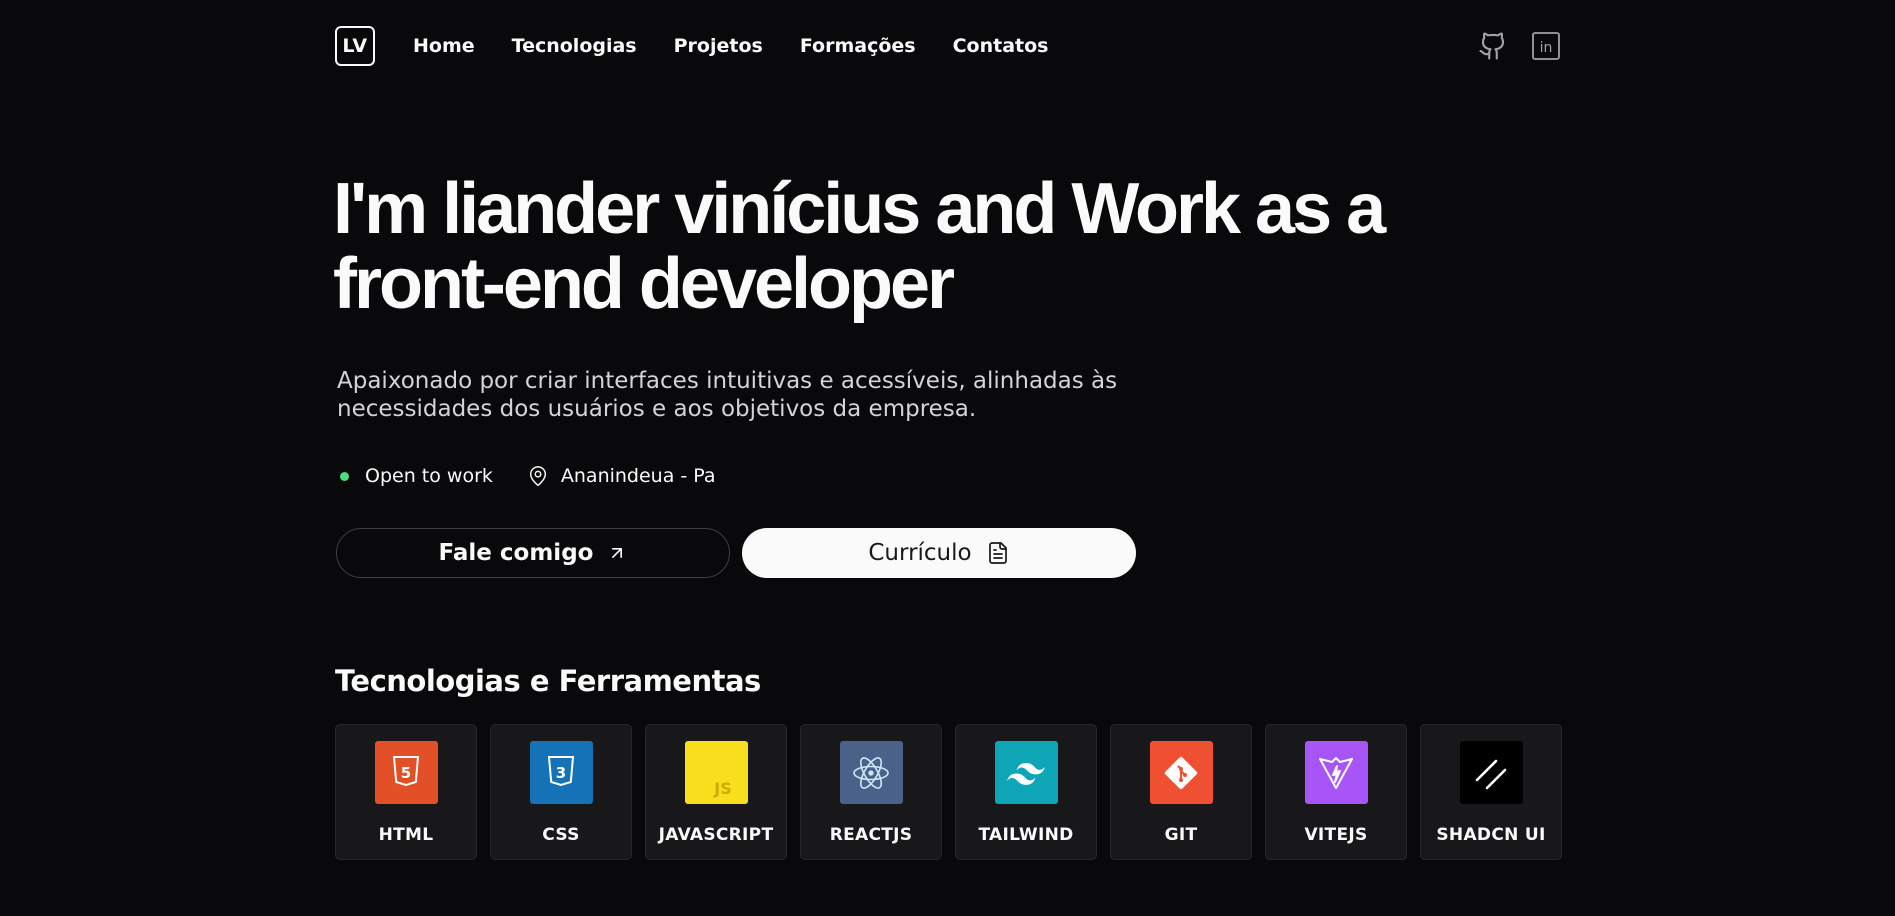 This screenshot has width=1895, height=916. What do you see at coordinates (1336, 835) in the screenshot?
I see `tech-label: VITEJS` at bounding box center [1336, 835].